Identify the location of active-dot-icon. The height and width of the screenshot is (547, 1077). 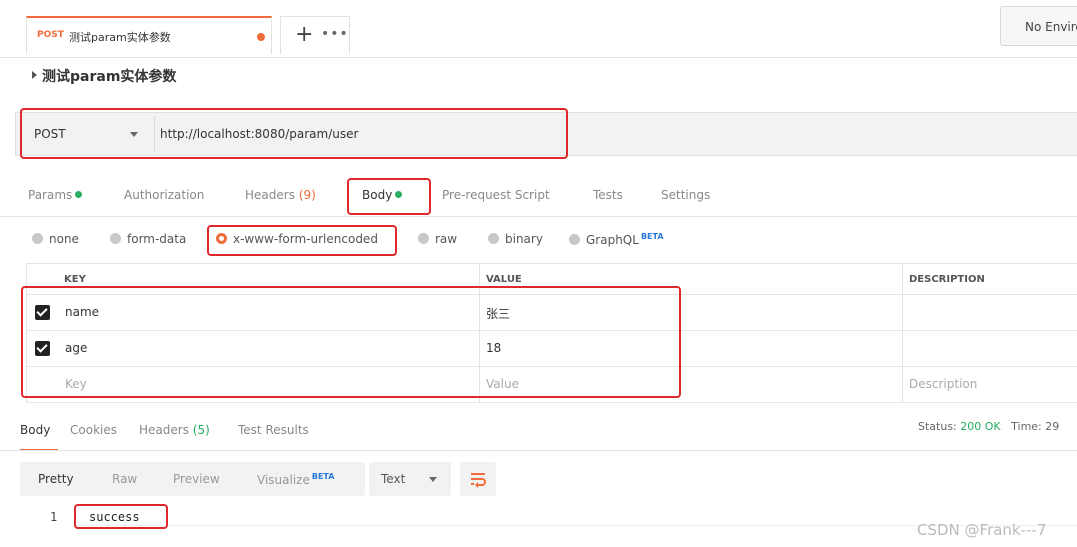
(79, 194).